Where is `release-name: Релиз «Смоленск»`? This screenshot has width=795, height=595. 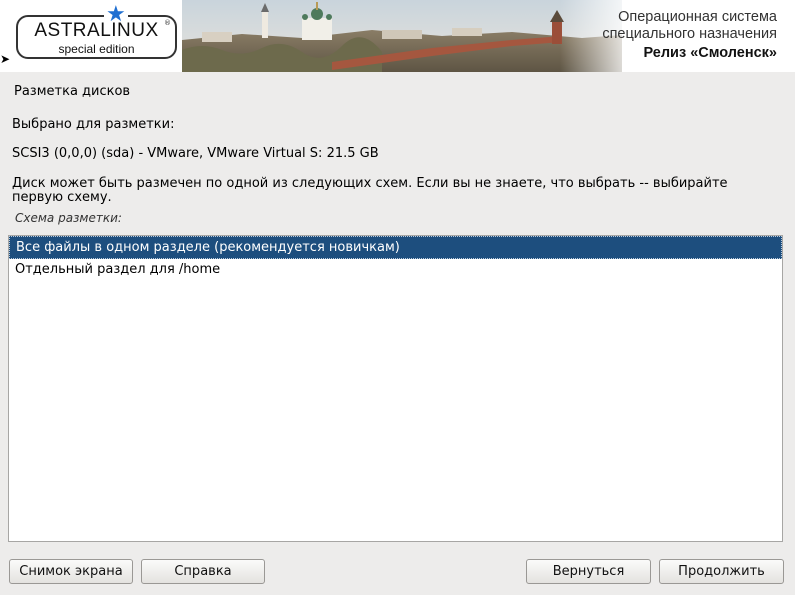
release-name: Релиз «Смоленск» is located at coordinates (710, 53).